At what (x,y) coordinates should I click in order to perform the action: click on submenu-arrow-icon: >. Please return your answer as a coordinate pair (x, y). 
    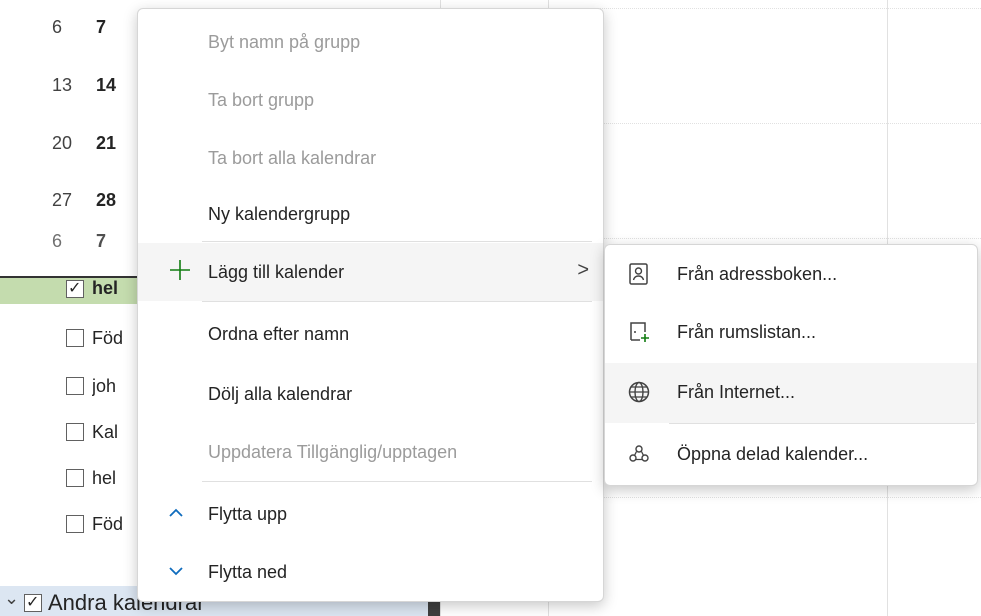
    Looking at the image, I should click on (583, 270).